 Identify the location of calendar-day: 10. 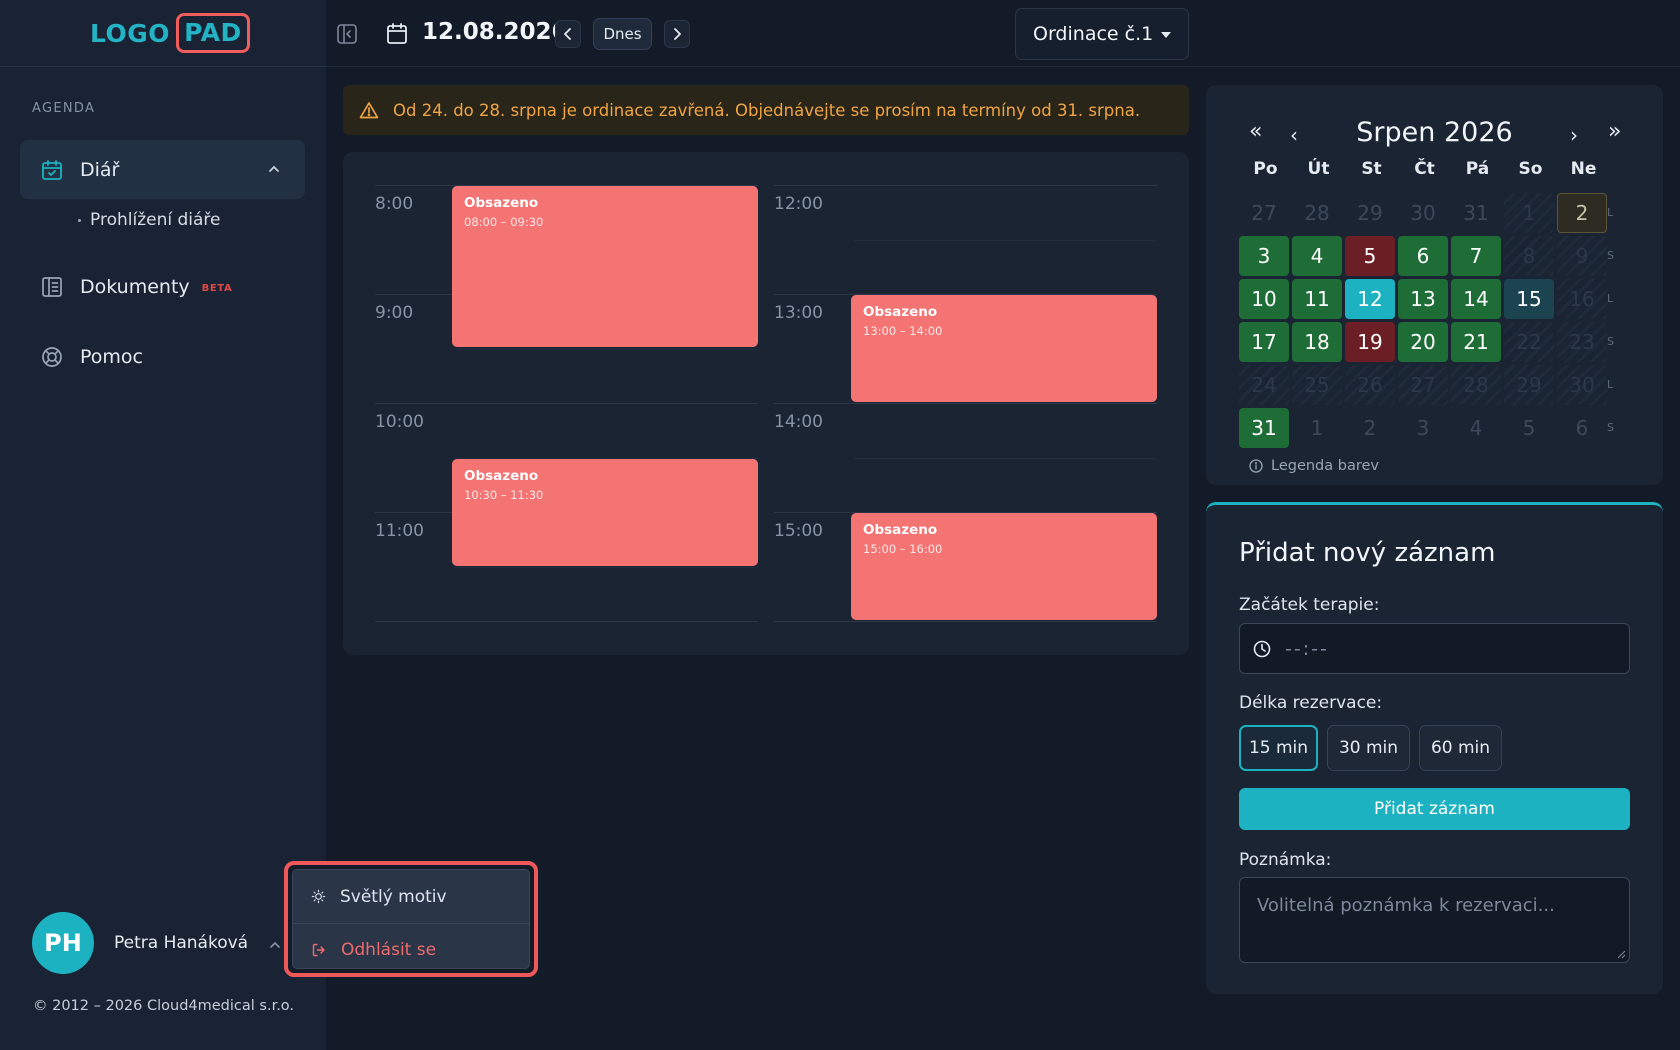
(1264, 299).